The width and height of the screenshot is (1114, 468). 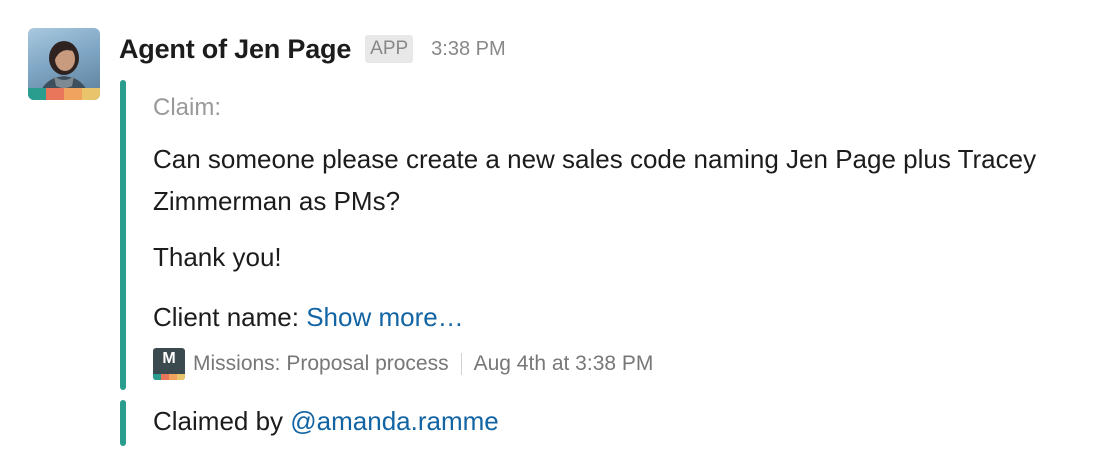 I want to click on claimed-user-mention: @amanda.ramme, so click(x=394, y=421).